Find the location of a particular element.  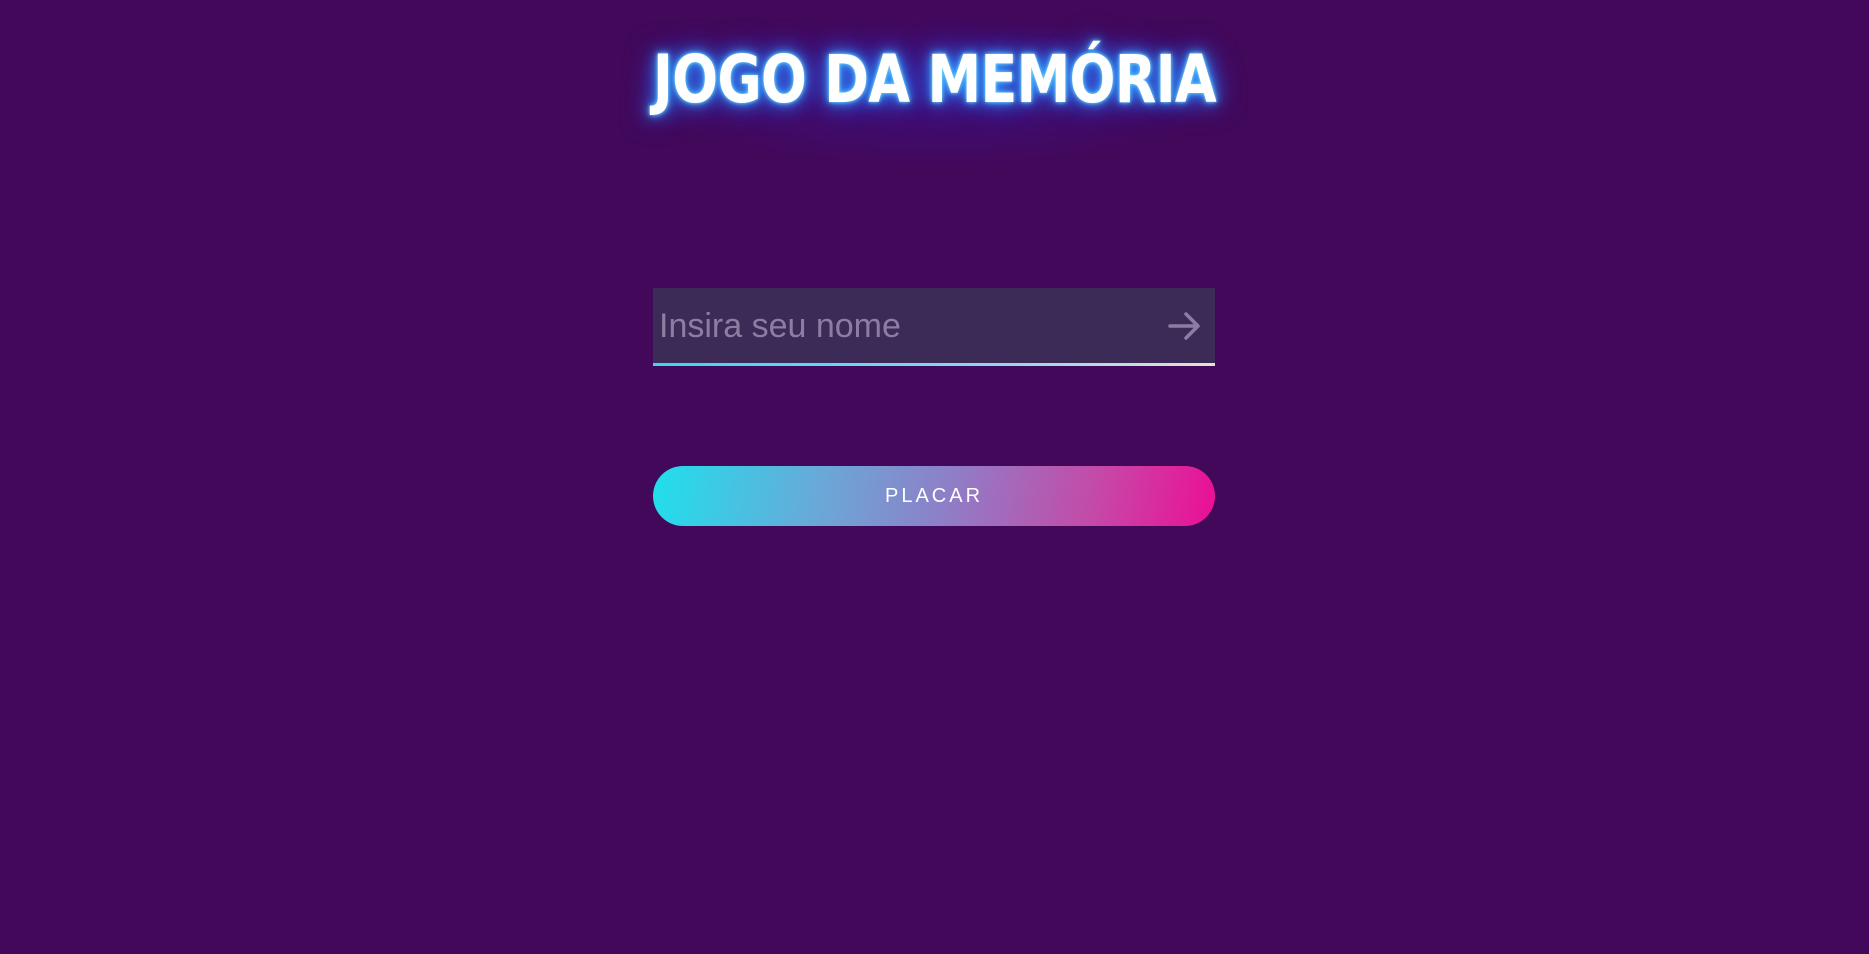

page-title: JOGO DA MEMÓRIA is located at coordinates (934, 79).